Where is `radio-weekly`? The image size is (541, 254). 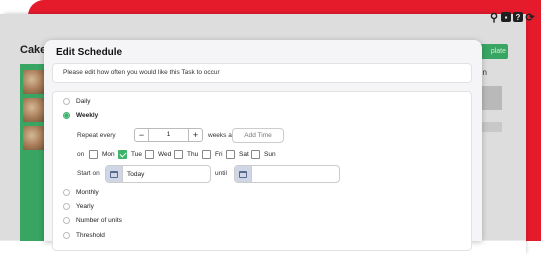
radio-weekly is located at coordinates (66, 115).